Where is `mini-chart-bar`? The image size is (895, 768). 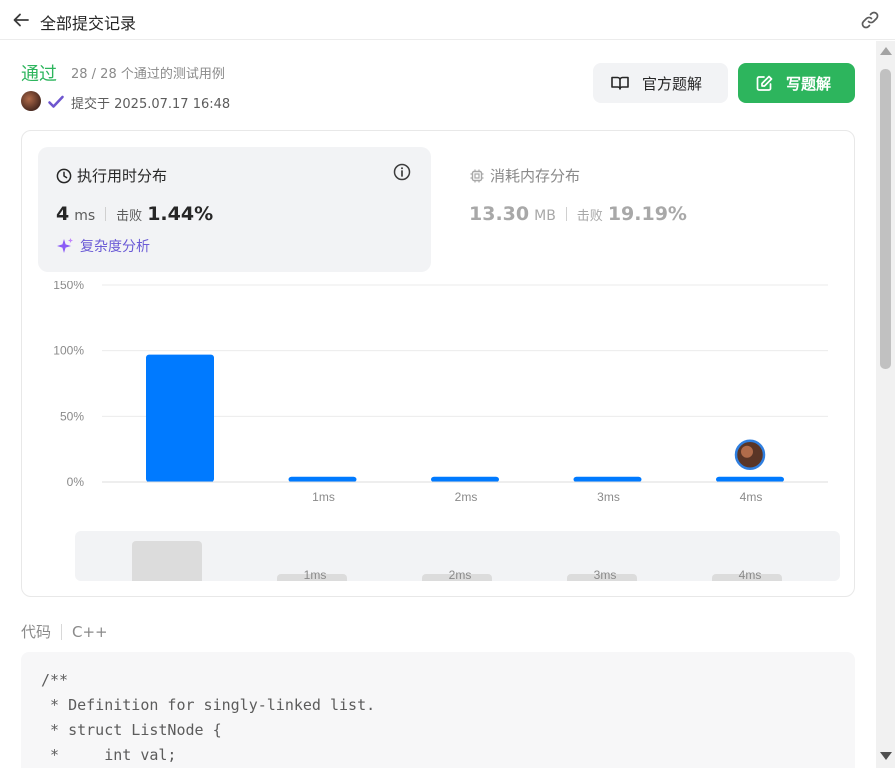
mini-chart-bar is located at coordinates (167, 561).